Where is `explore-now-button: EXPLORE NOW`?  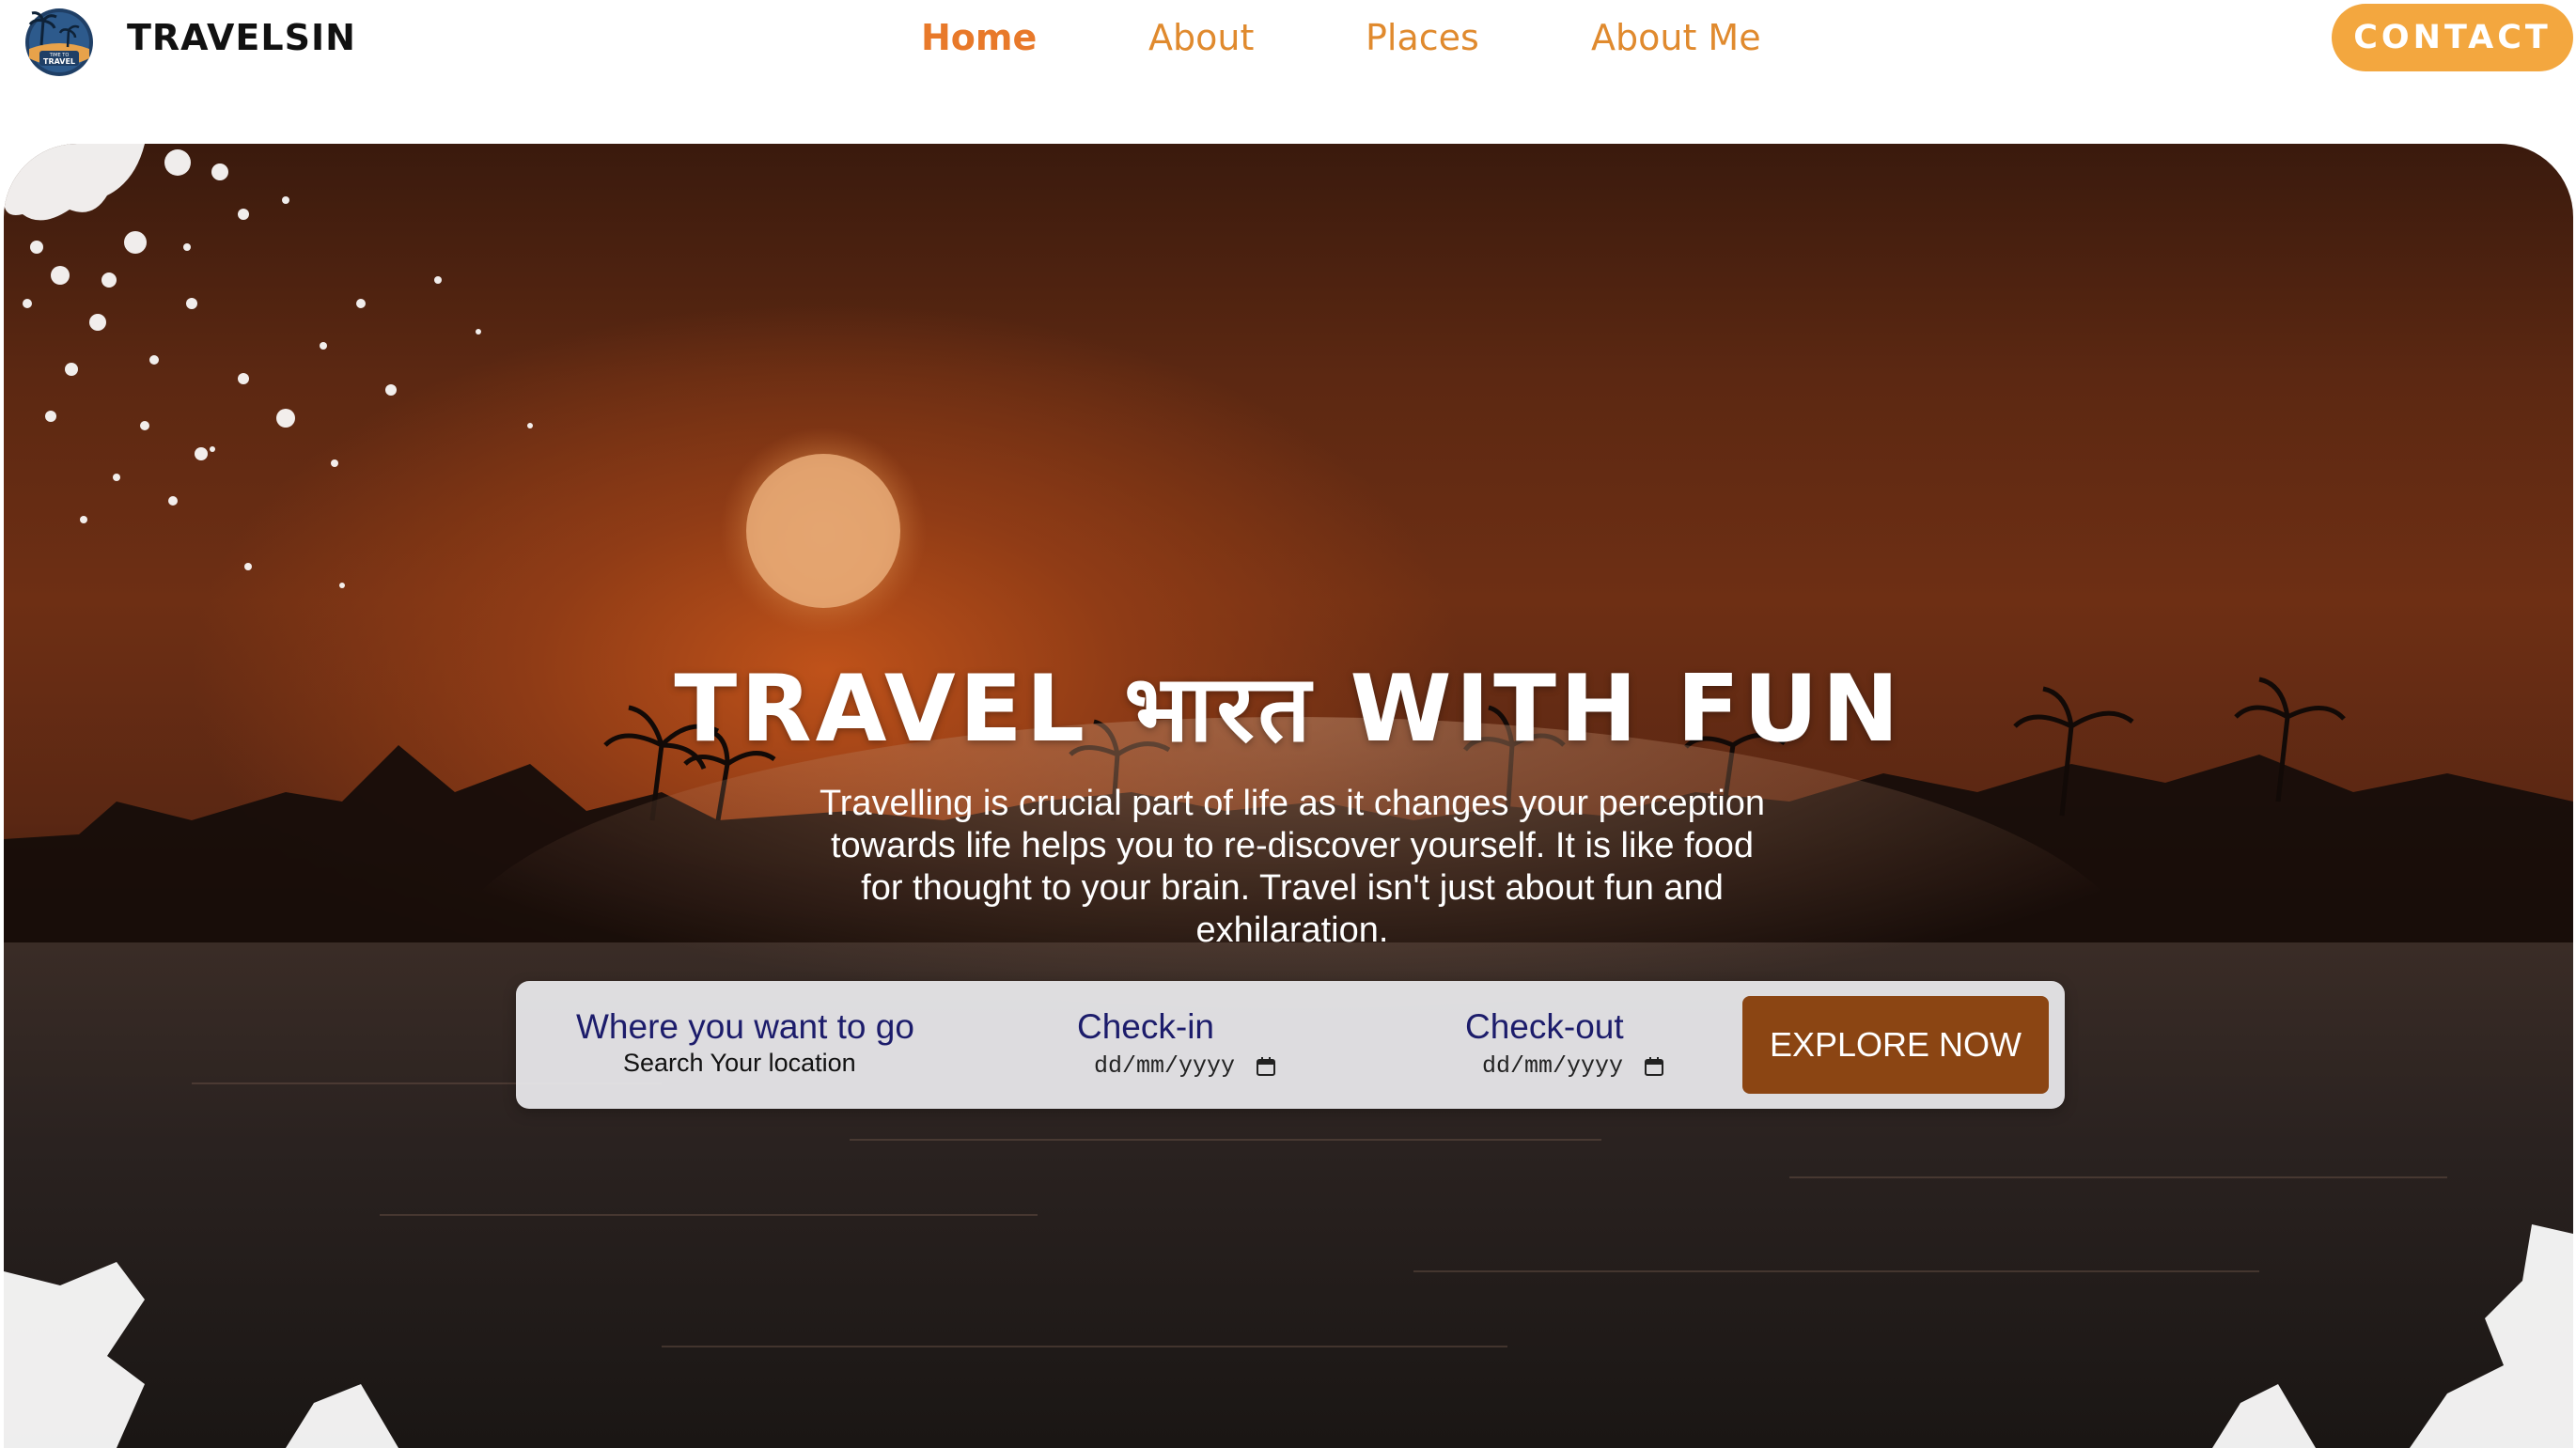
explore-now-button: EXPLORE NOW is located at coordinates (1895, 1045).